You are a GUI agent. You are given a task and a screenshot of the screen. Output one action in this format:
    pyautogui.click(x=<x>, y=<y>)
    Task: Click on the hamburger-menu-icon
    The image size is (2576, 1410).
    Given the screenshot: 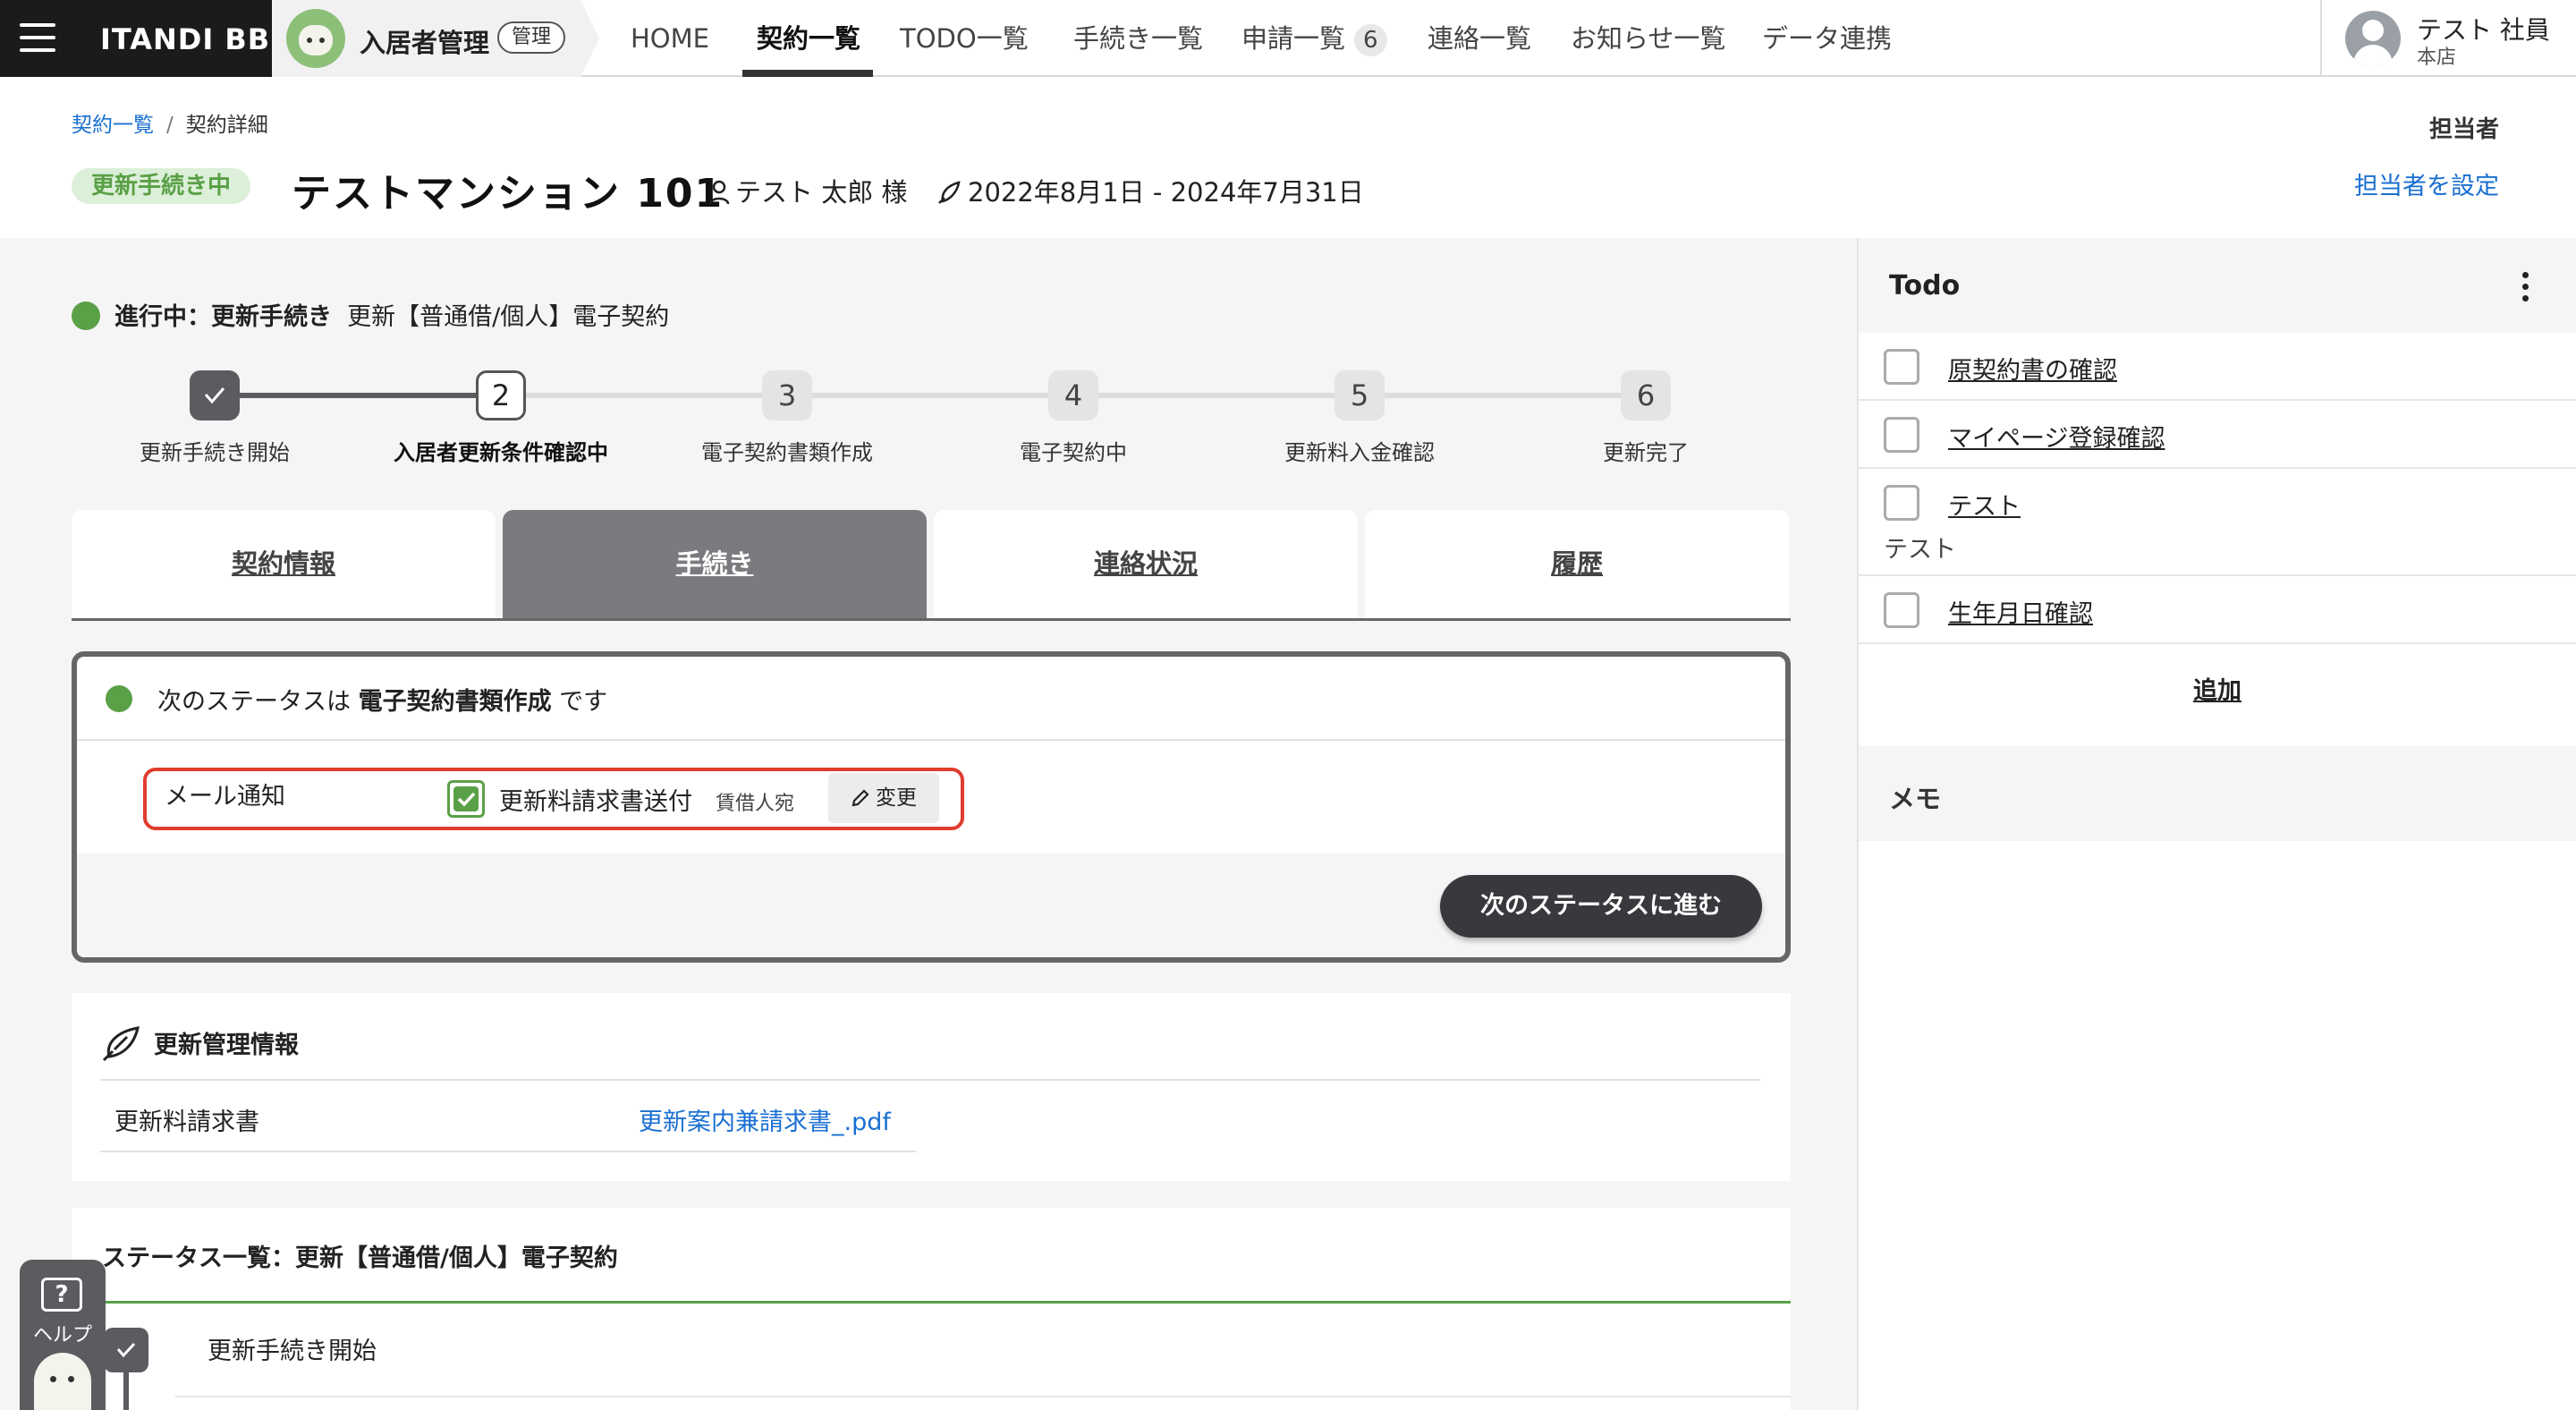 What is the action you would take?
    pyautogui.click(x=38, y=37)
    